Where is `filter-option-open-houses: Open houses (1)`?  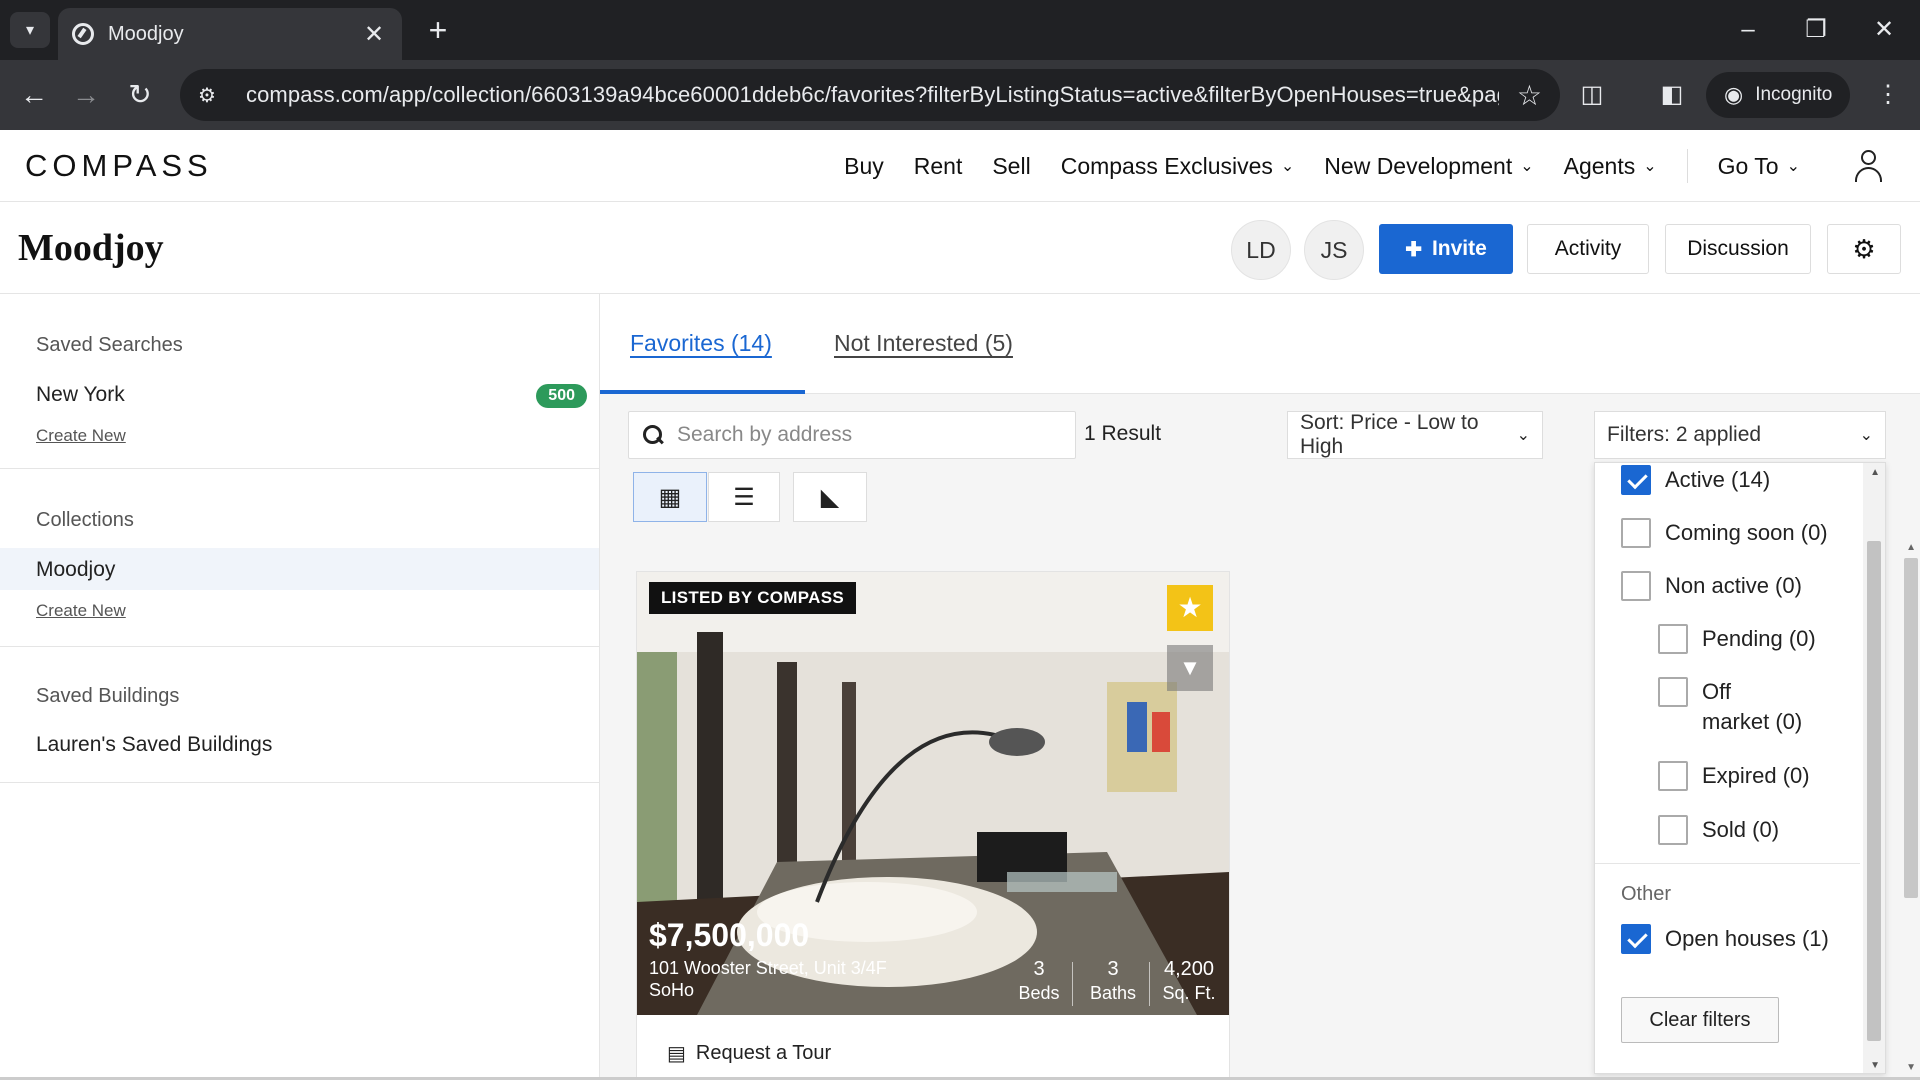
filter-option-open-houses: Open houses (1) is located at coordinates (1725, 939).